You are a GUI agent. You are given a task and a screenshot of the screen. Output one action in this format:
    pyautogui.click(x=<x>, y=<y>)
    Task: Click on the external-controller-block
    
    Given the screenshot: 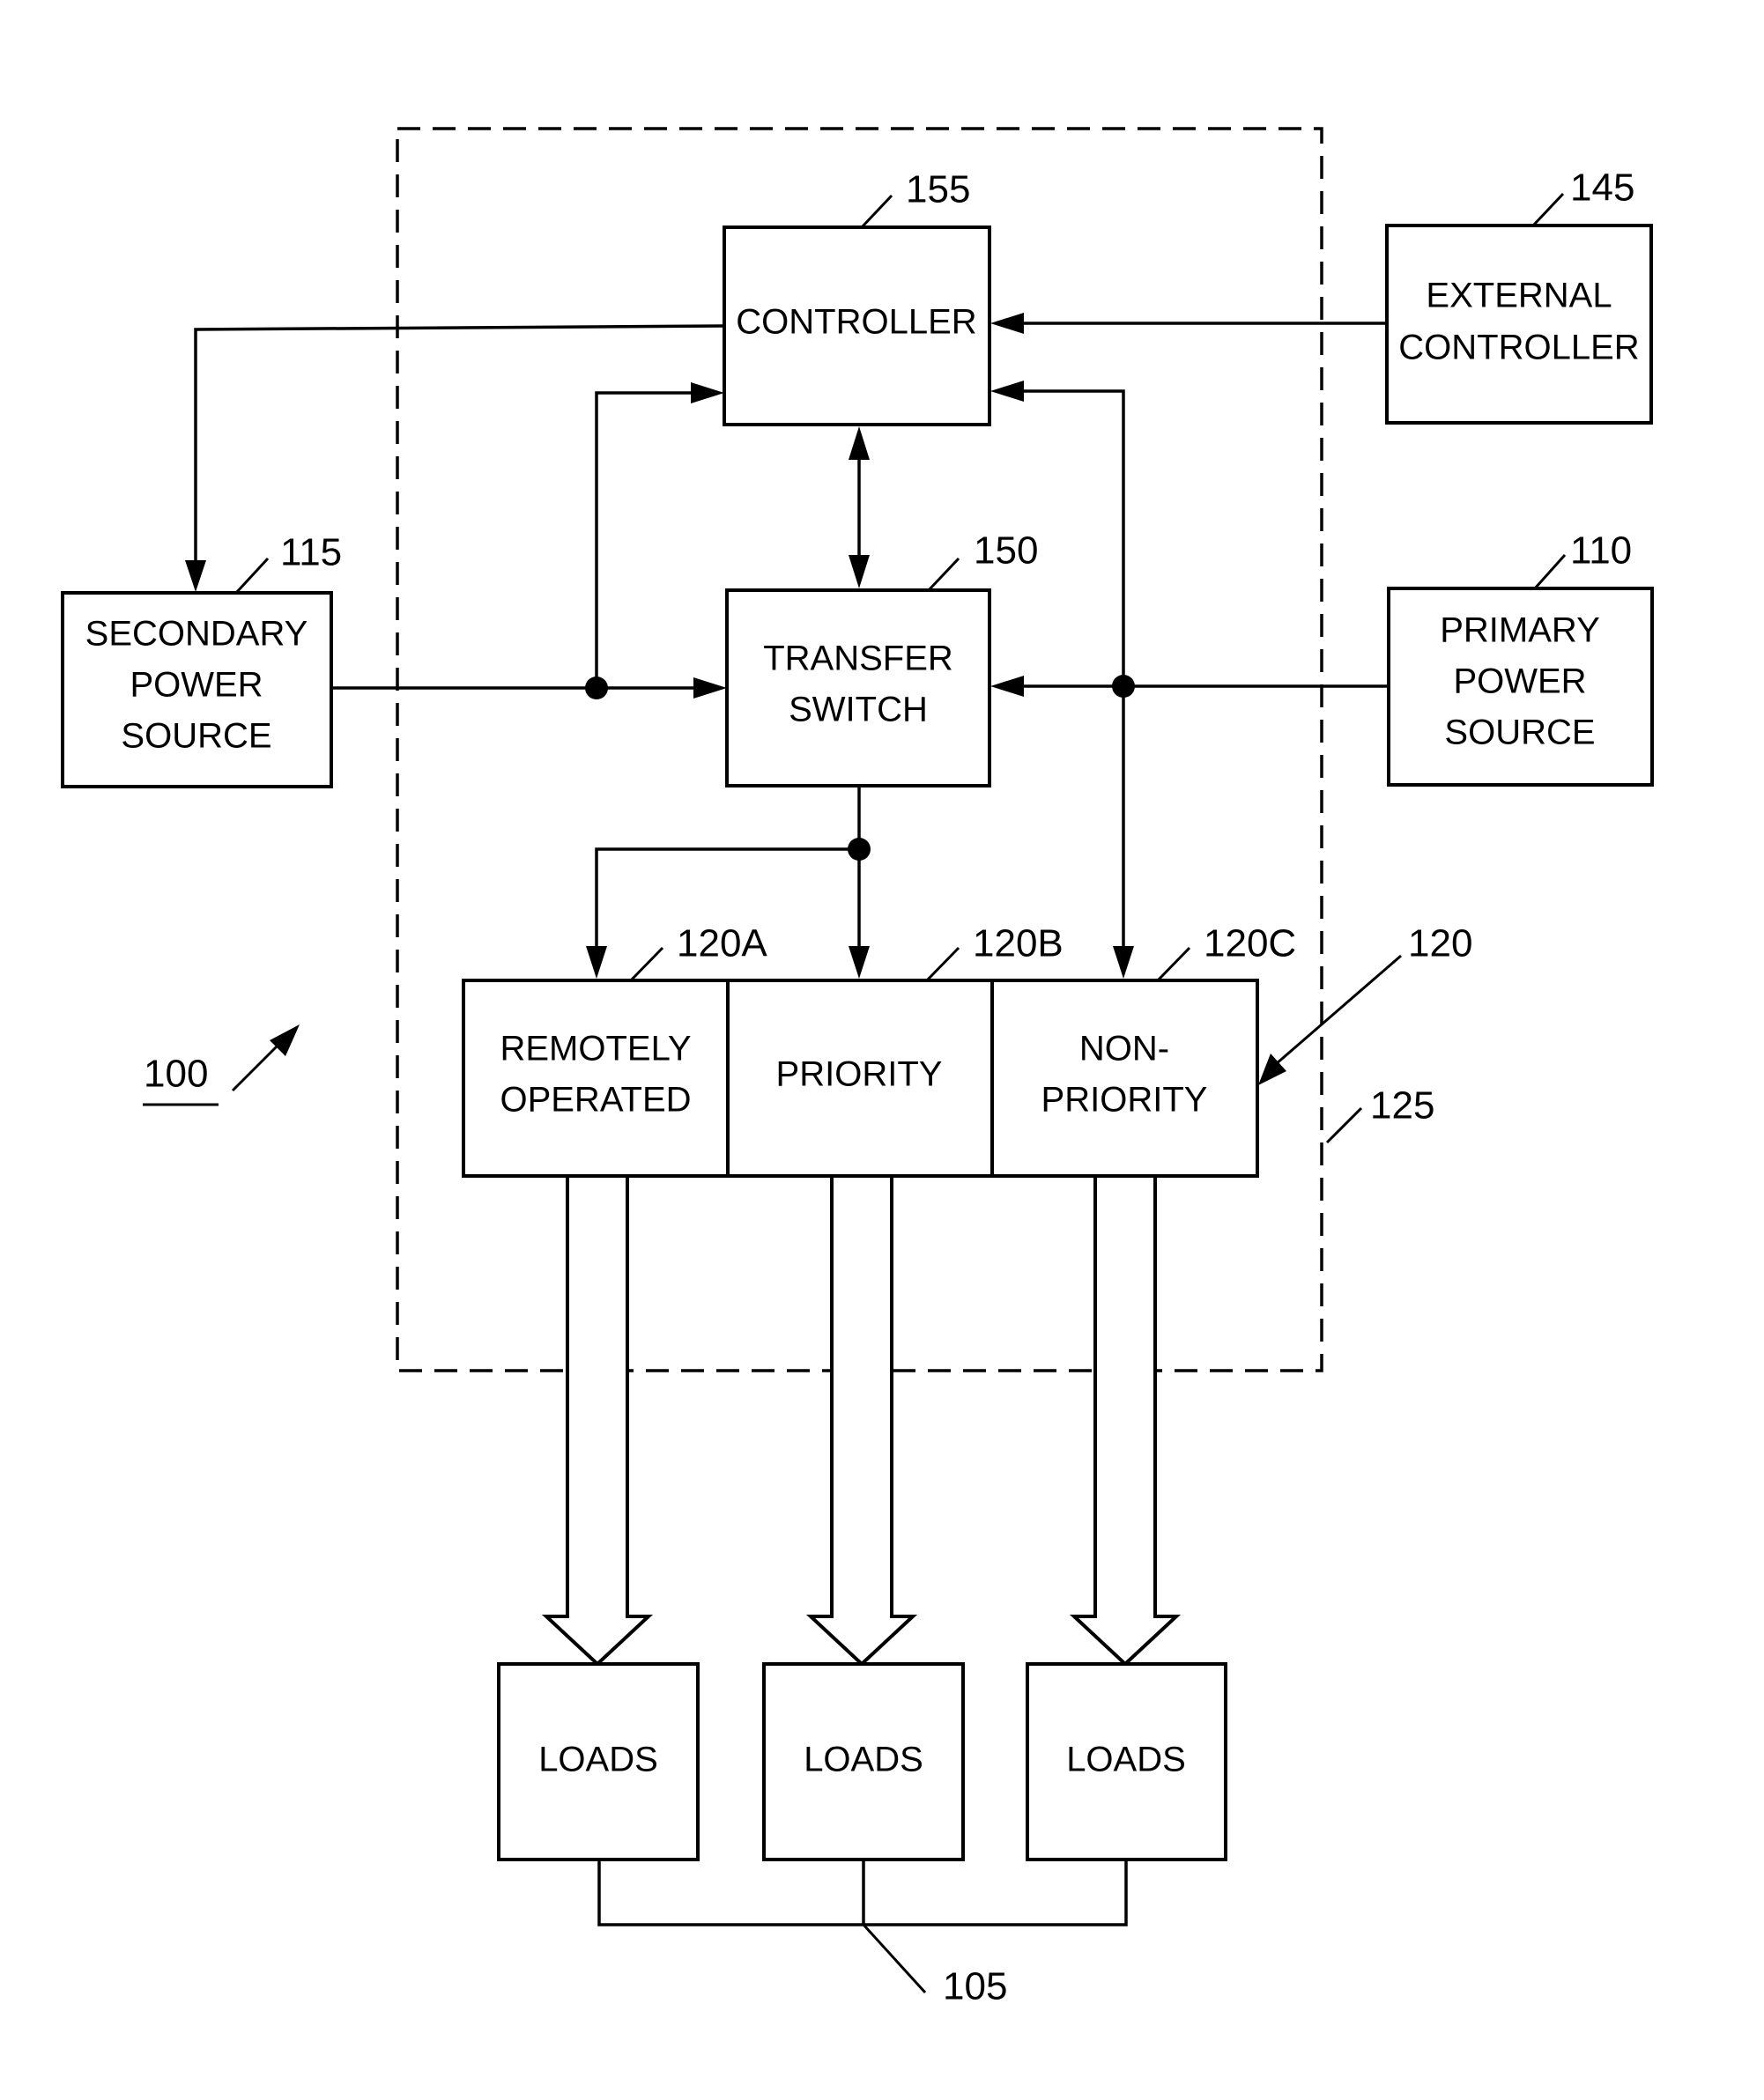 What is the action you would take?
    pyautogui.click(x=1519, y=324)
    